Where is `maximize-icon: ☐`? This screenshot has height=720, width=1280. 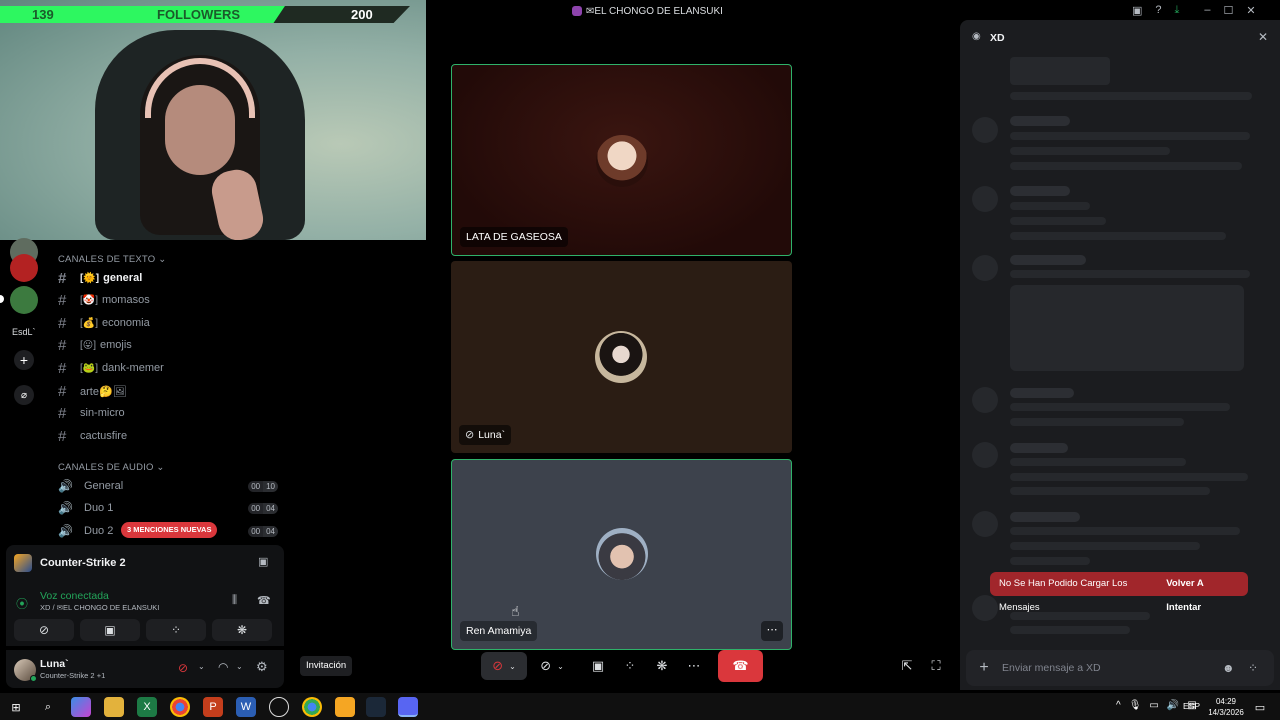
maximize-icon: ☐ is located at coordinates (1229, 10).